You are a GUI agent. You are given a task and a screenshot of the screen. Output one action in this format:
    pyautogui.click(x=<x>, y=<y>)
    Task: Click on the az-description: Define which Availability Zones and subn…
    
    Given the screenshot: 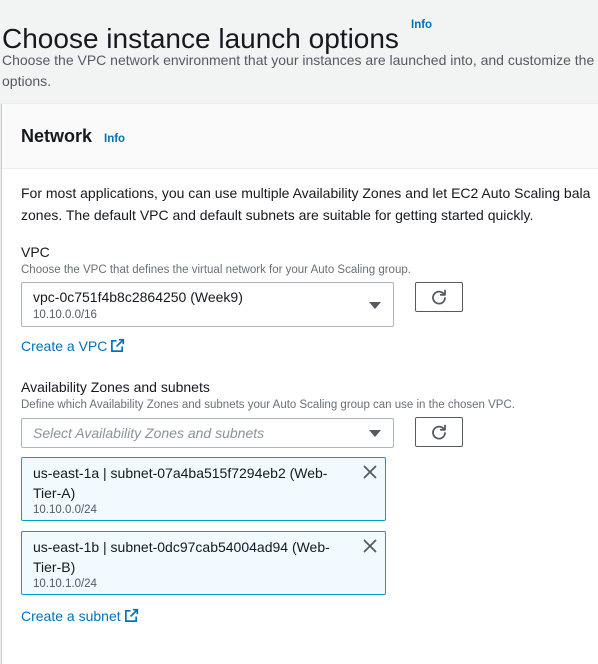 What is the action you would take?
    pyautogui.click(x=268, y=405)
    